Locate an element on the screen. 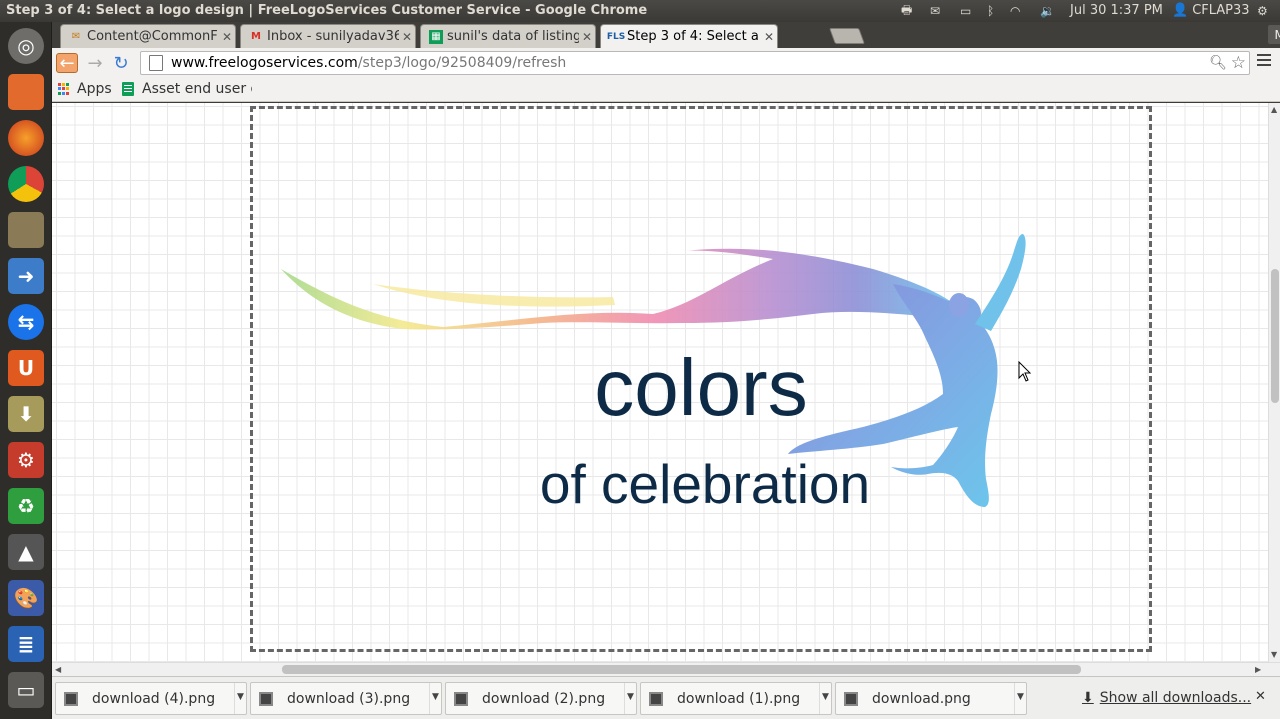 The image size is (1280, 719). tab-inbox: M Inbox - sunilyadav36 ✕ is located at coordinates (328, 36).